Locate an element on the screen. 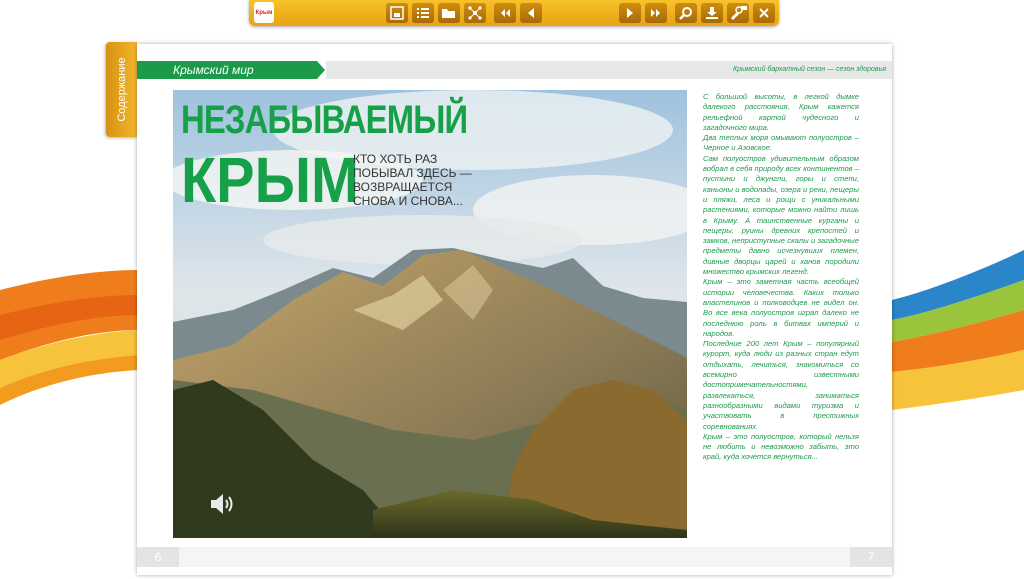 Image resolution: width=1024 pixels, height=579 pixels. share-button is located at coordinates (475, 13).